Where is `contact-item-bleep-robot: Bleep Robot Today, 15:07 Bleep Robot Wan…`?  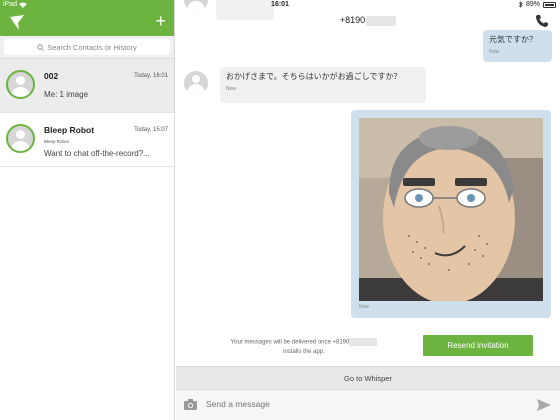 contact-item-bleep-robot: Bleep Robot Today, 15:07 Bleep Robot Wan… is located at coordinates (87, 140).